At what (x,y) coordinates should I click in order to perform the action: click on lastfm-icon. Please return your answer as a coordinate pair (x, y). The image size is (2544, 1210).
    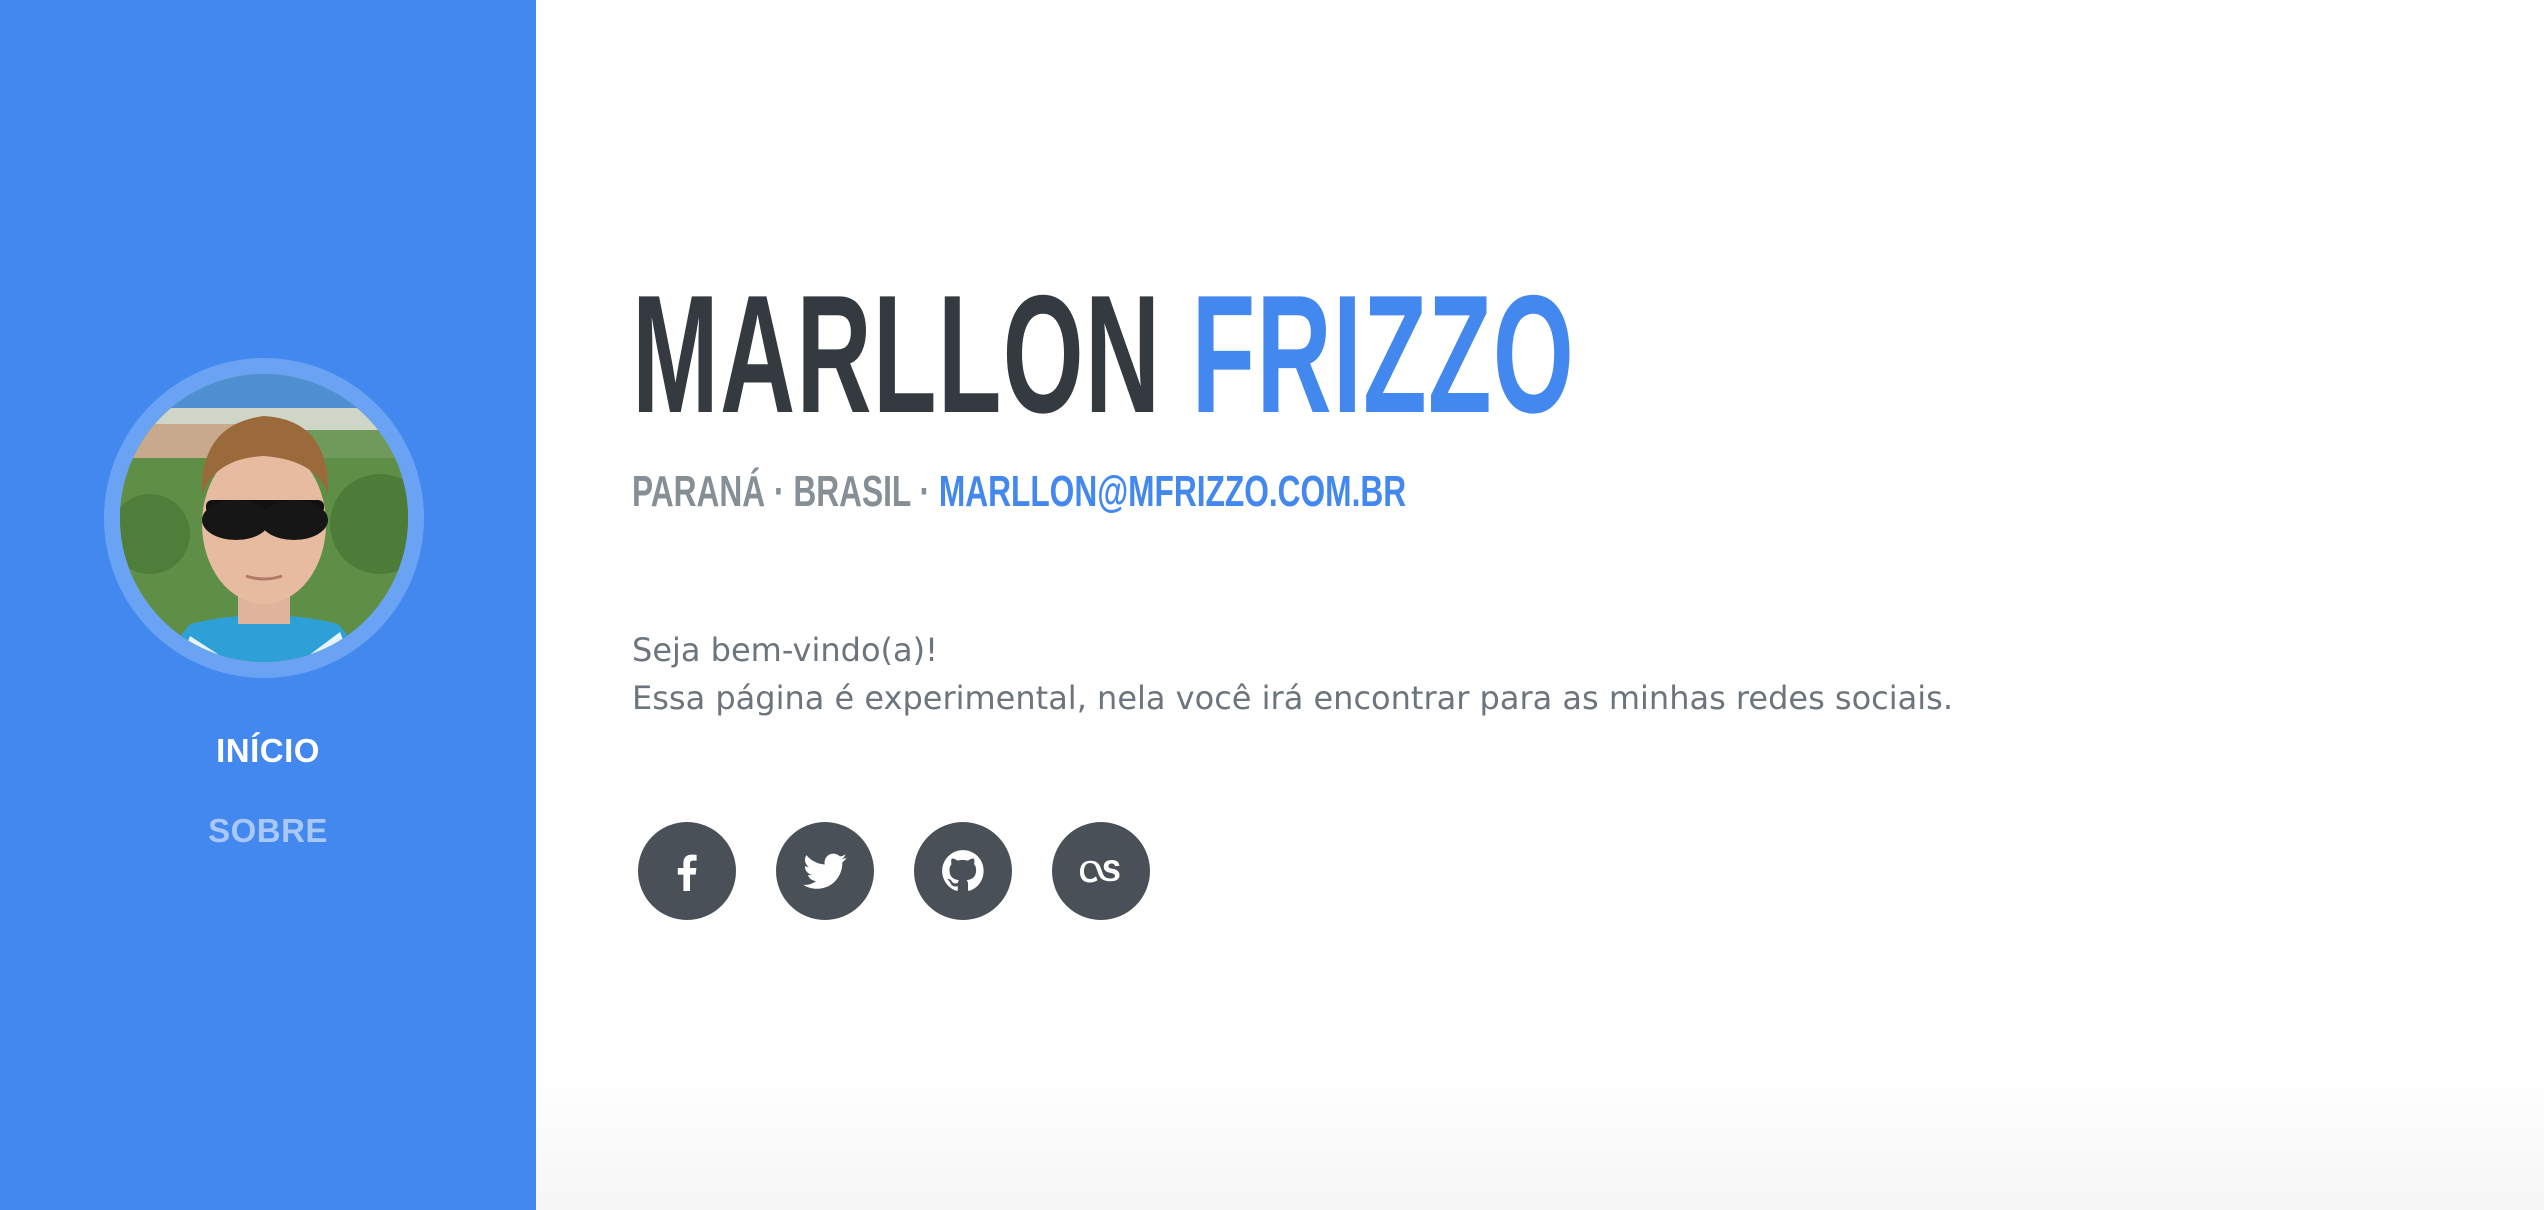
    Looking at the image, I should click on (1100, 871).